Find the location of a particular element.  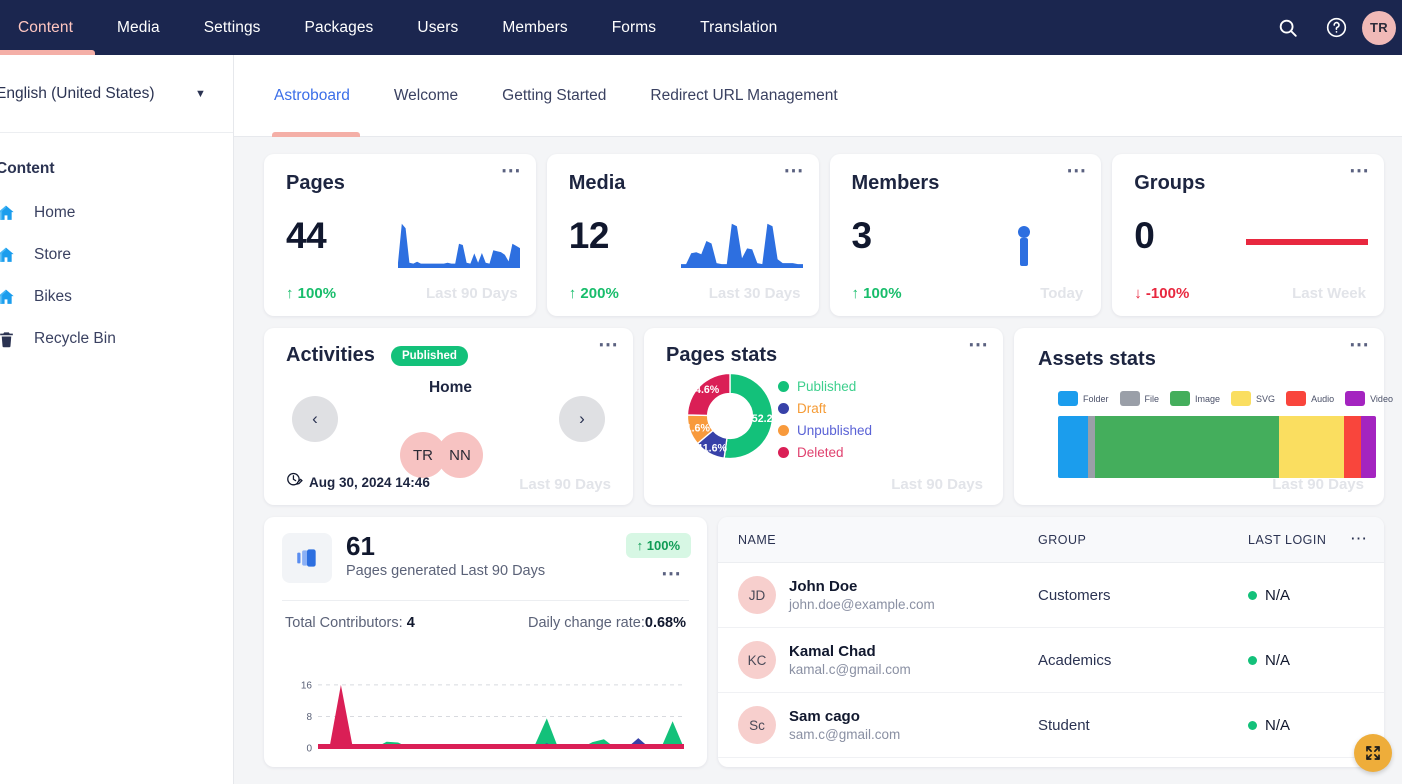

top-nav-item-media: Media is located at coordinates (138, 27).